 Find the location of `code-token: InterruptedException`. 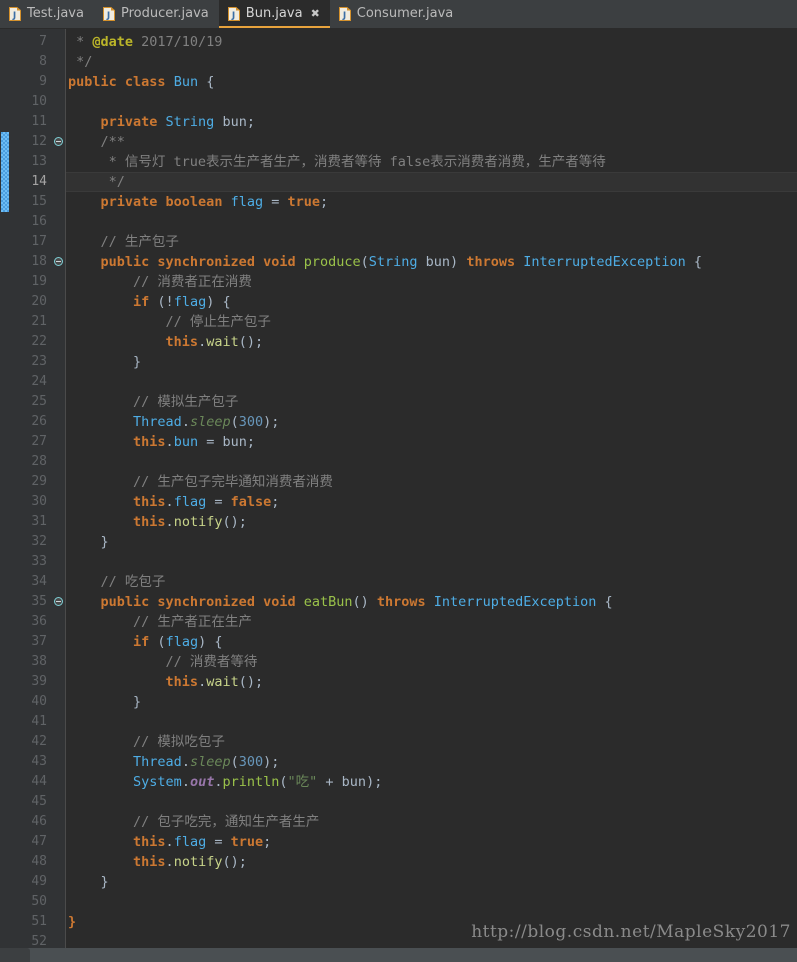

code-token: InterruptedException is located at coordinates (515, 602).